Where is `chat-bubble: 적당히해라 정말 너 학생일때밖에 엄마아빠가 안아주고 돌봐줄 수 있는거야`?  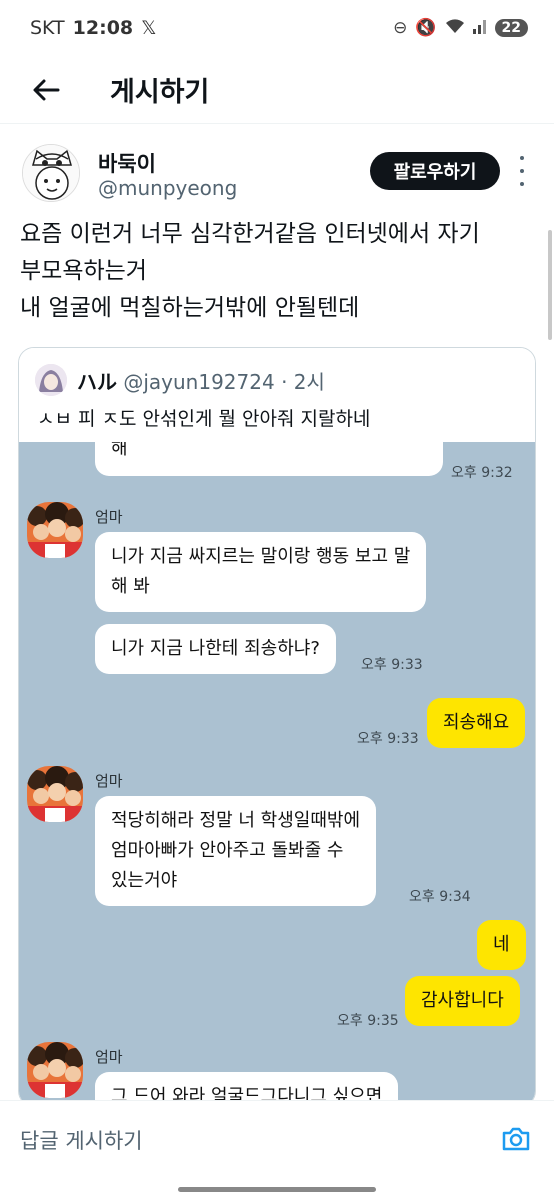 chat-bubble: 적당히해라 정말 너 학생일때밖에 엄마아빠가 안아주고 돌봐줄 수 있는거야 is located at coordinates (236, 851).